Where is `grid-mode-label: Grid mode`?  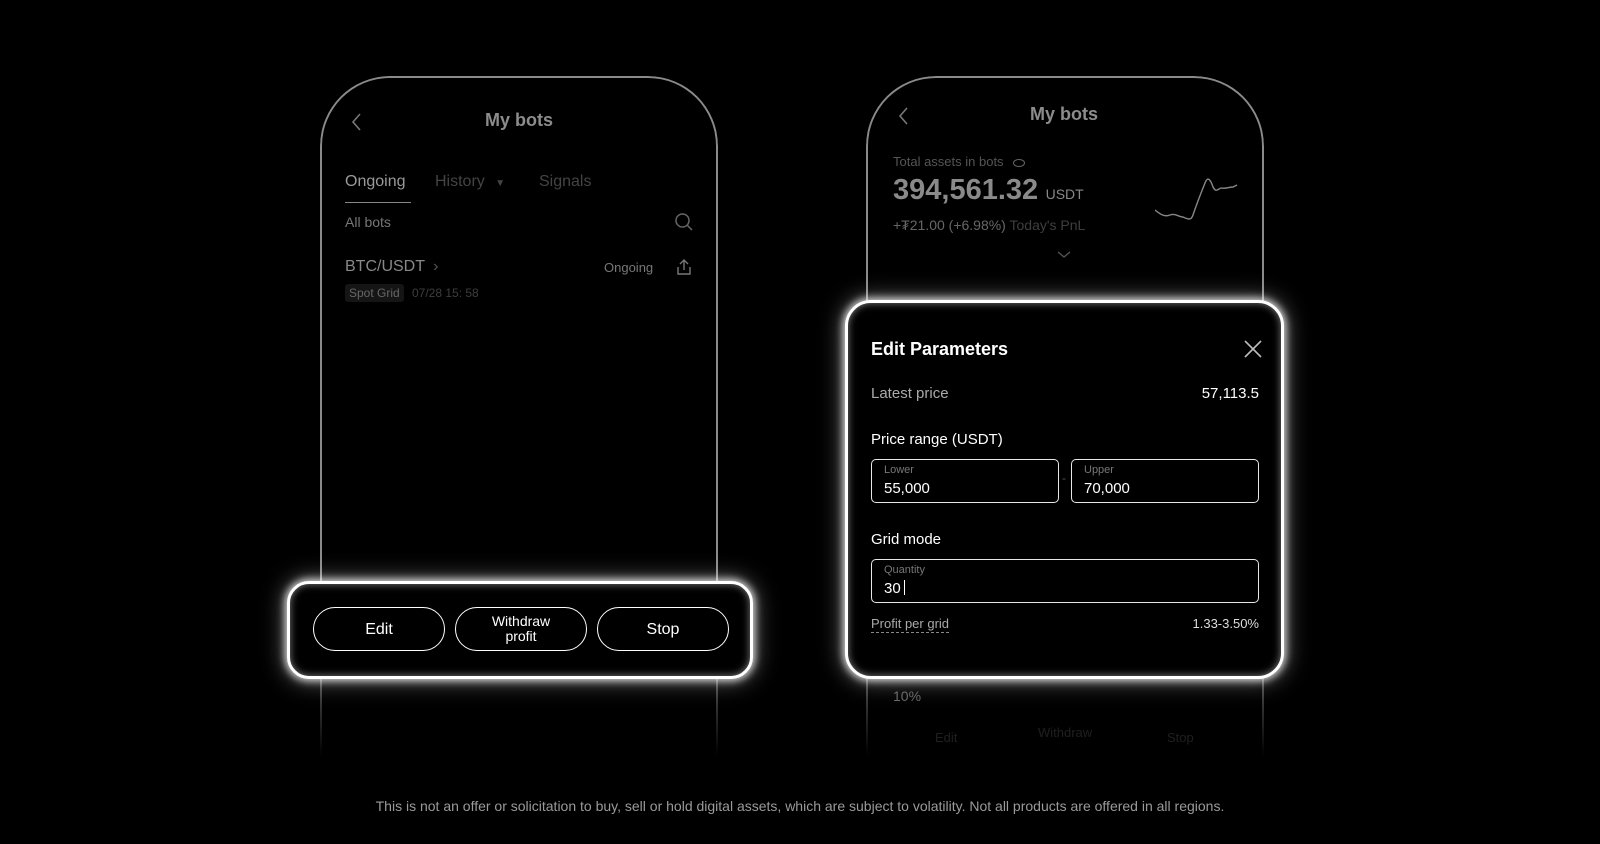 grid-mode-label: Grid mode is located at coordinates (906, 539).